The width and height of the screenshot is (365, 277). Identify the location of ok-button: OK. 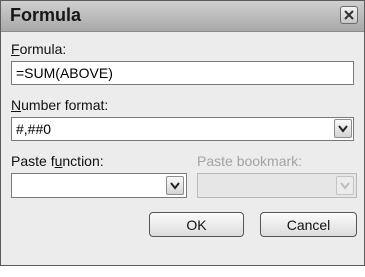
(196, 224).